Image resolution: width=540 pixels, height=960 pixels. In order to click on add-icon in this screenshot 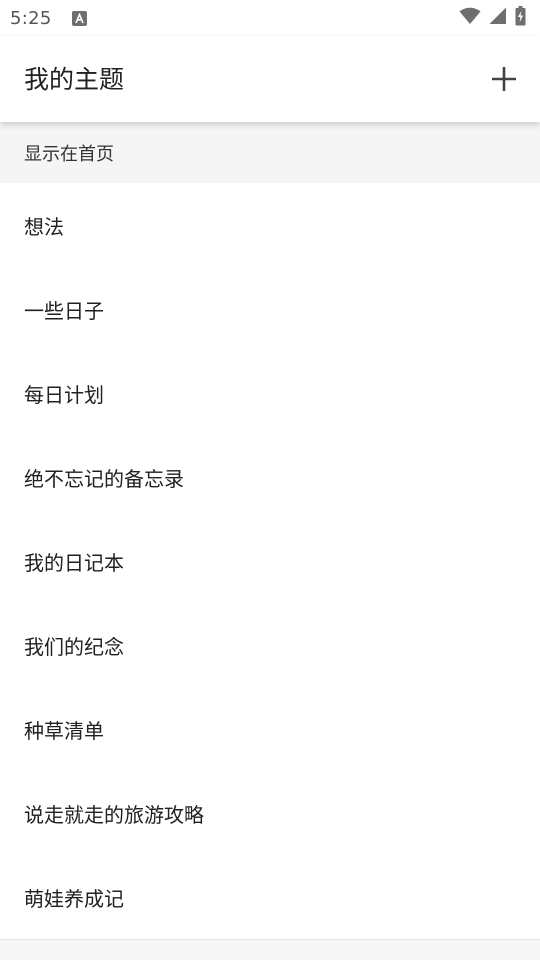, I will do `click(504, 79)`.